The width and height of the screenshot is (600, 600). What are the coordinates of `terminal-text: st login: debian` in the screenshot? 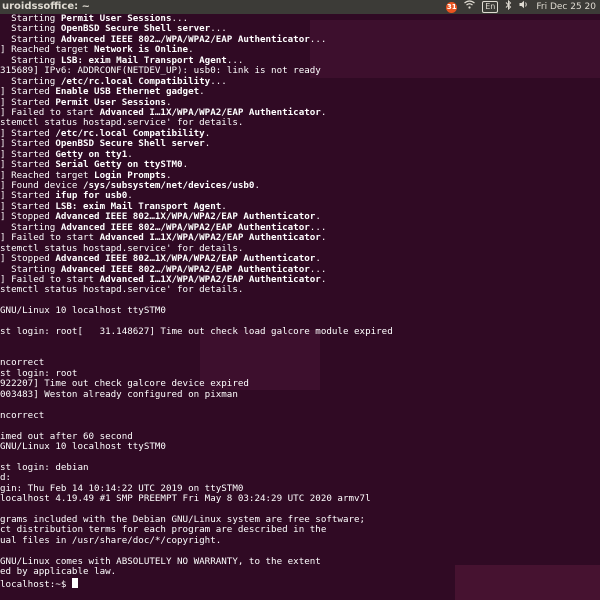 It's located at (44, 467).